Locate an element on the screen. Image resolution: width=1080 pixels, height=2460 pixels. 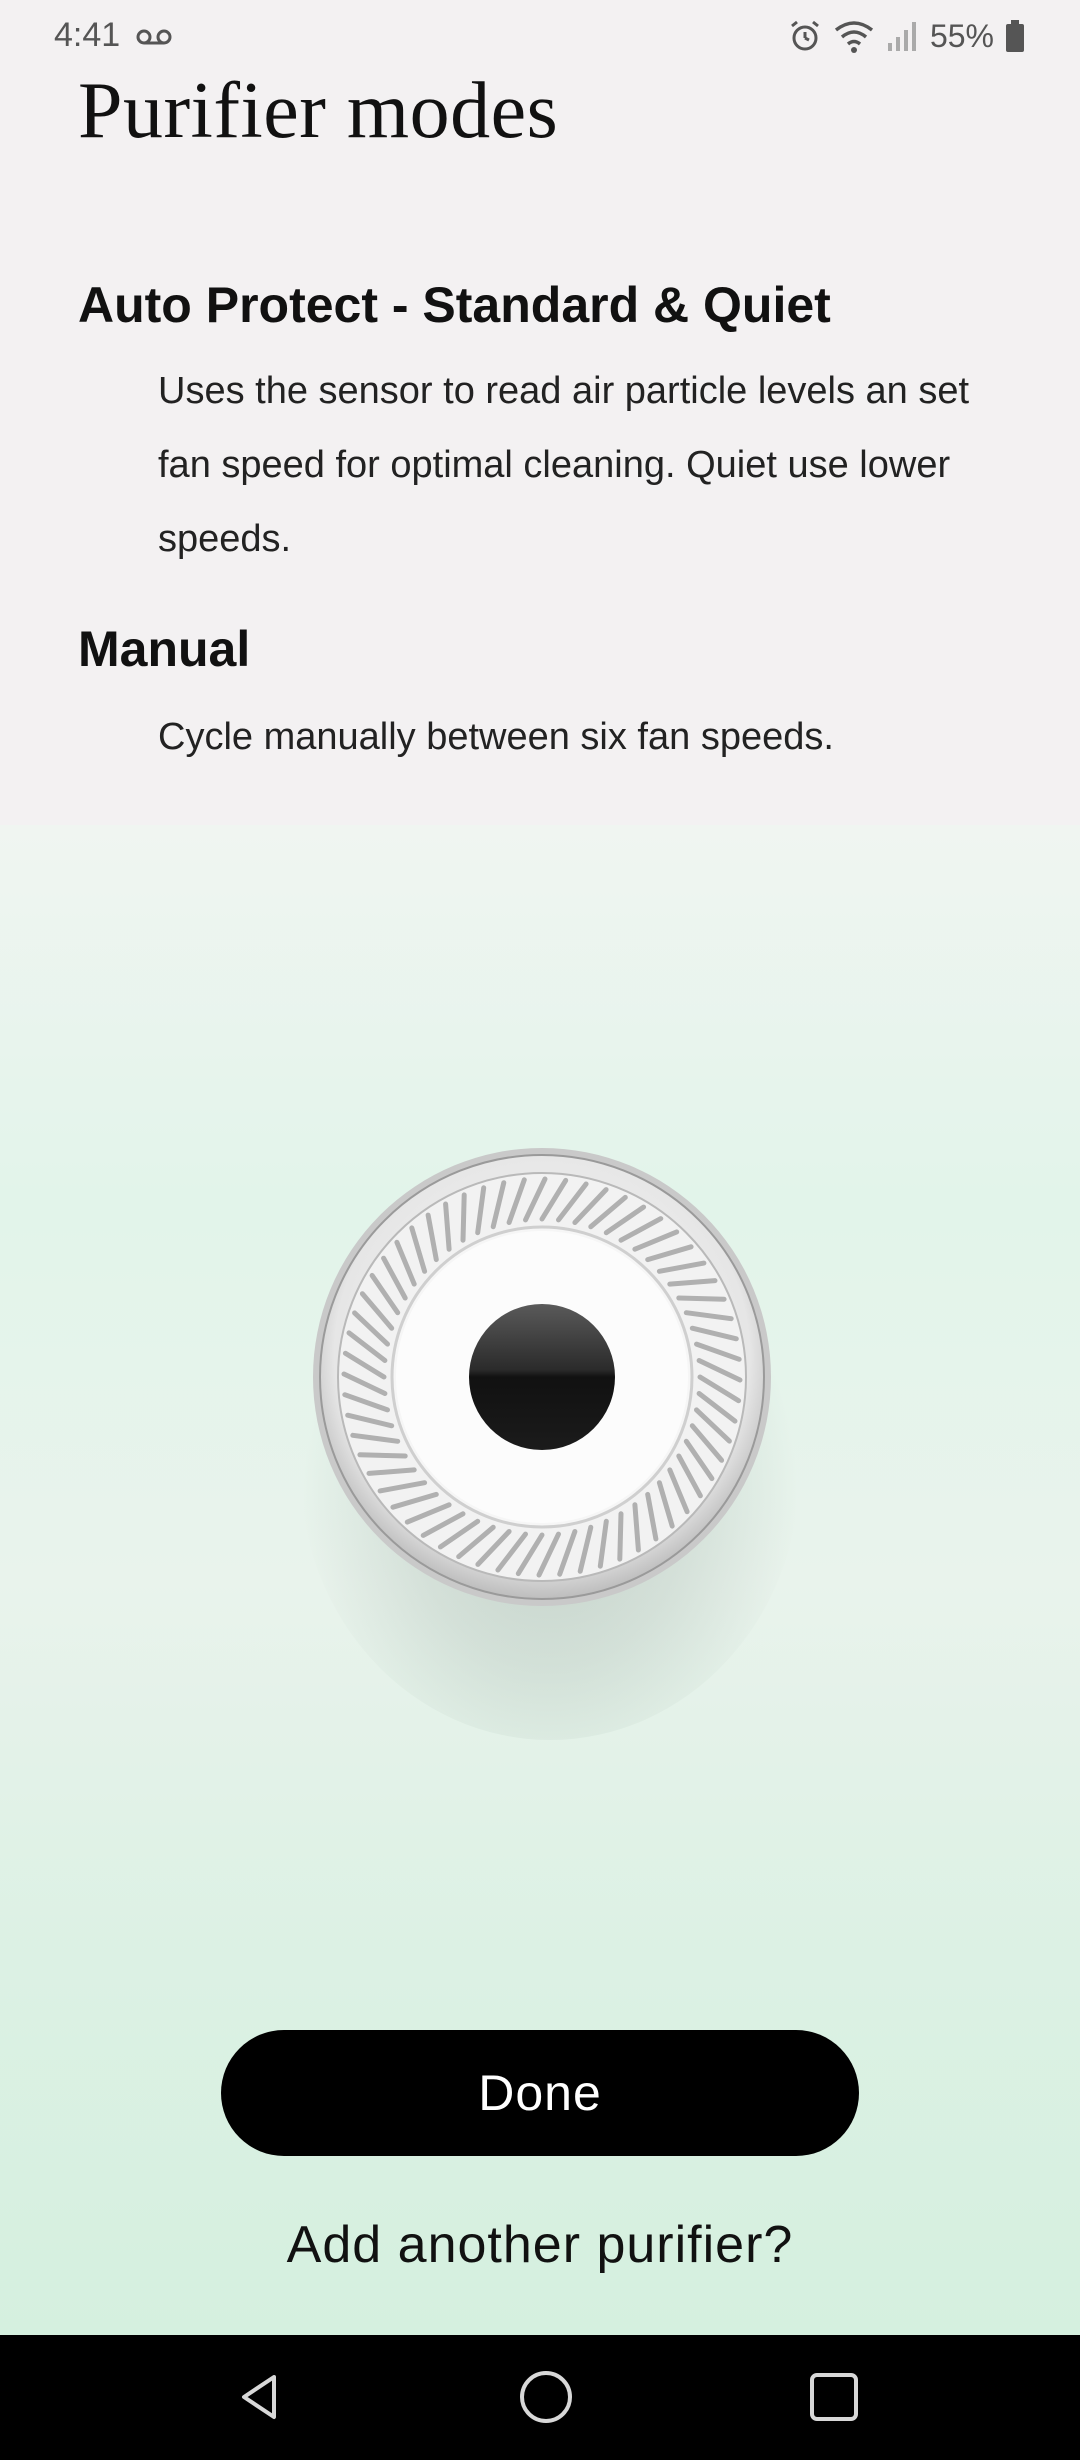
navigation-bar is located at coordinates (540, 2397).